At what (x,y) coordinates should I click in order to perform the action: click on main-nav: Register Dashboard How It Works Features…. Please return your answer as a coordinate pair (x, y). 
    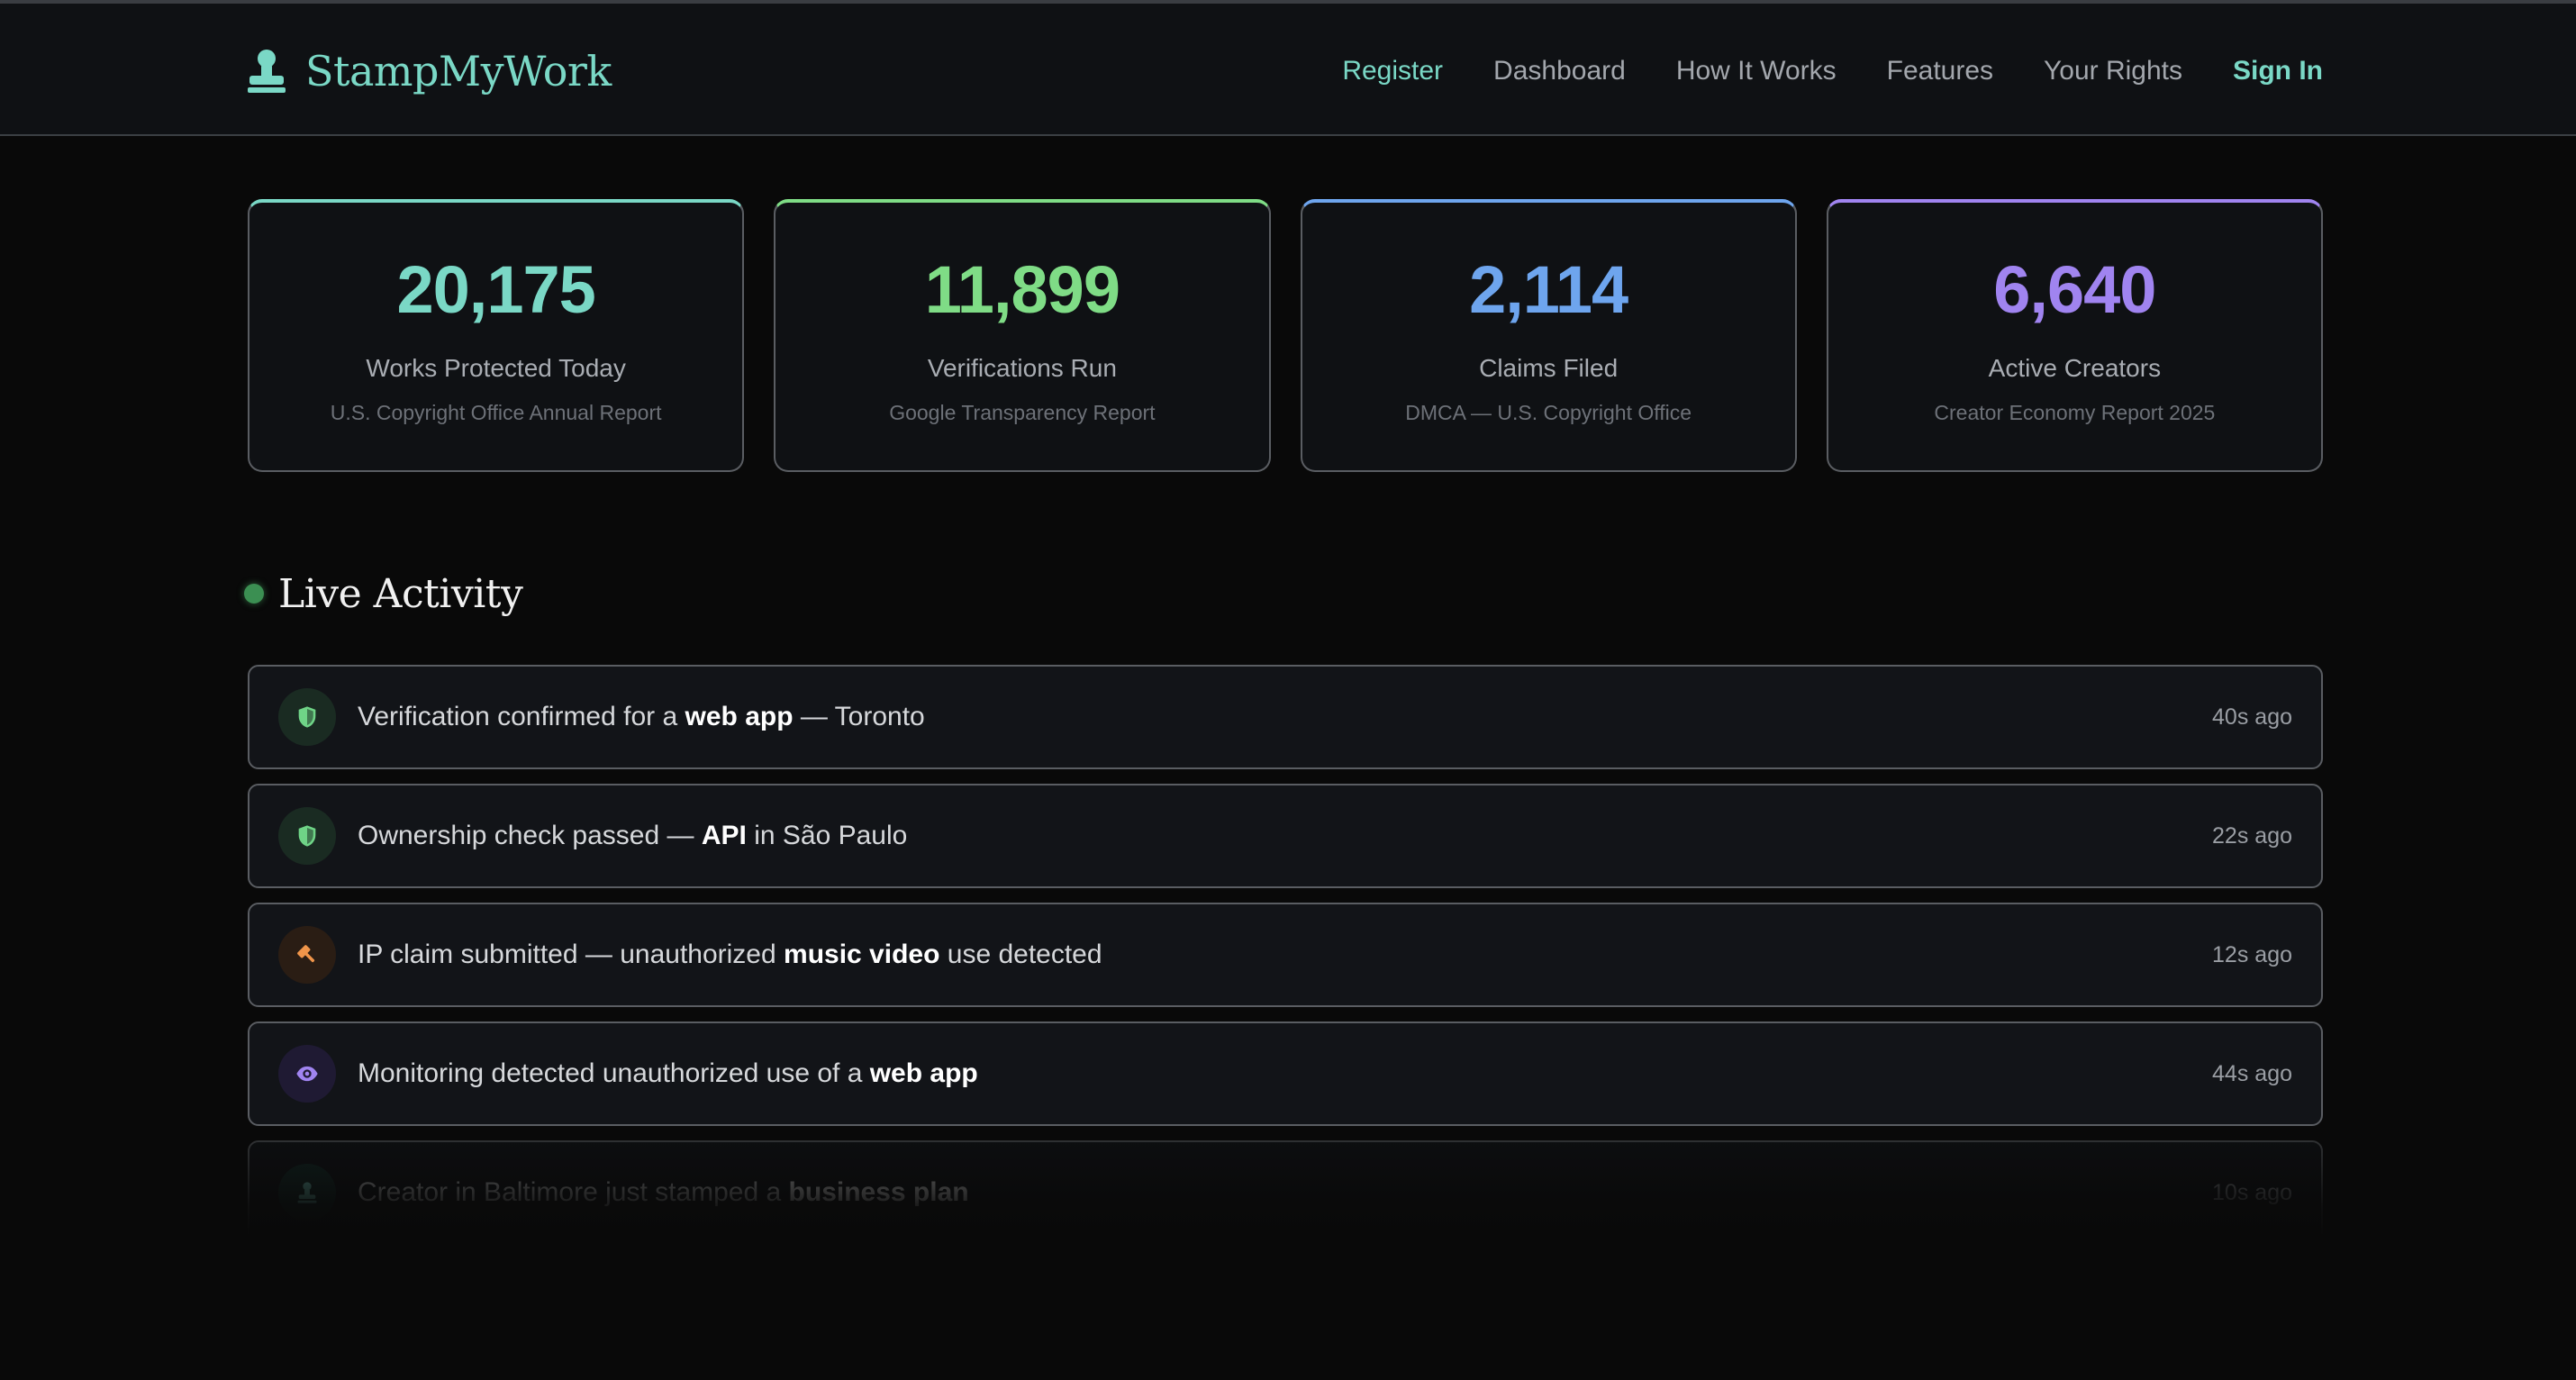
    Looking at the image, I should click on (1833, 71).